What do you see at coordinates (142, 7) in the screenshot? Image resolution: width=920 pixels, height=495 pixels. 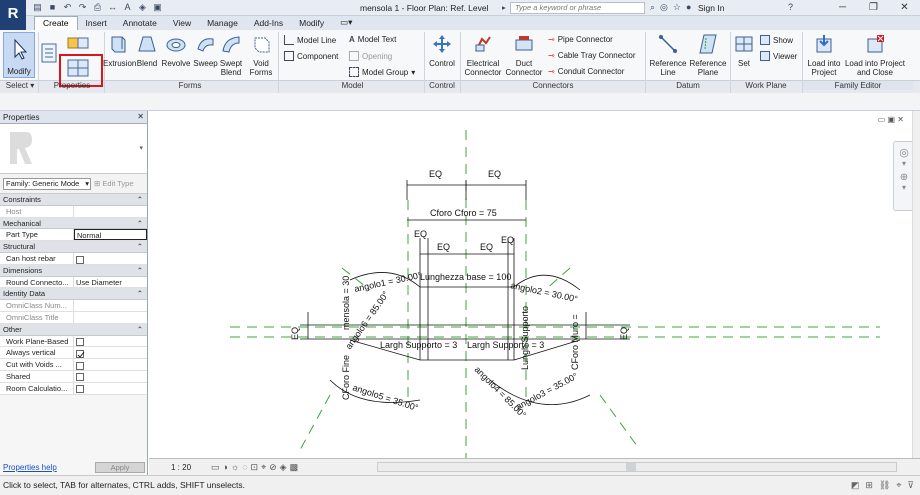 I see `3d-view-icon: ◈` at bounding box center [142, 7].